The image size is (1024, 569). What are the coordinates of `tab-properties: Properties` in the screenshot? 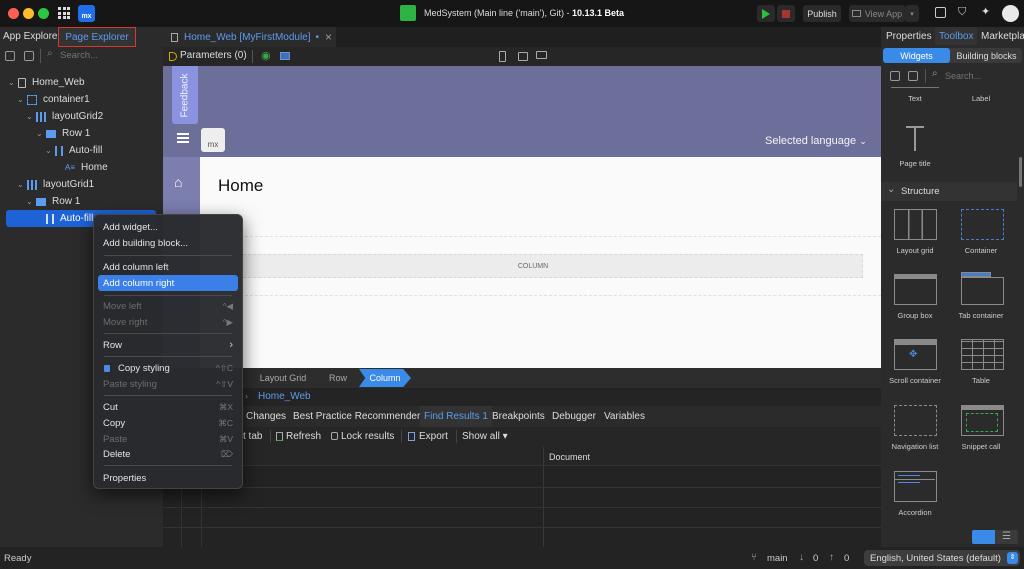 It's located at (909, 36).